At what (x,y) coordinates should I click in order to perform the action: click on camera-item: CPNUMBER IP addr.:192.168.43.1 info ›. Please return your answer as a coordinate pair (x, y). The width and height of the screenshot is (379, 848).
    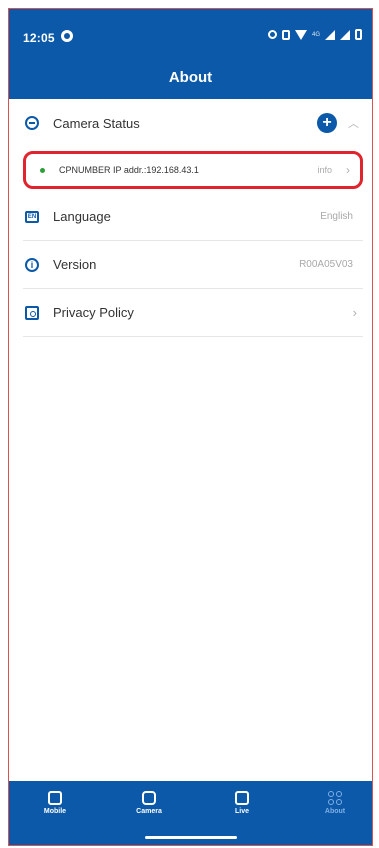
    Looking at the image, I should click on (193, 170).